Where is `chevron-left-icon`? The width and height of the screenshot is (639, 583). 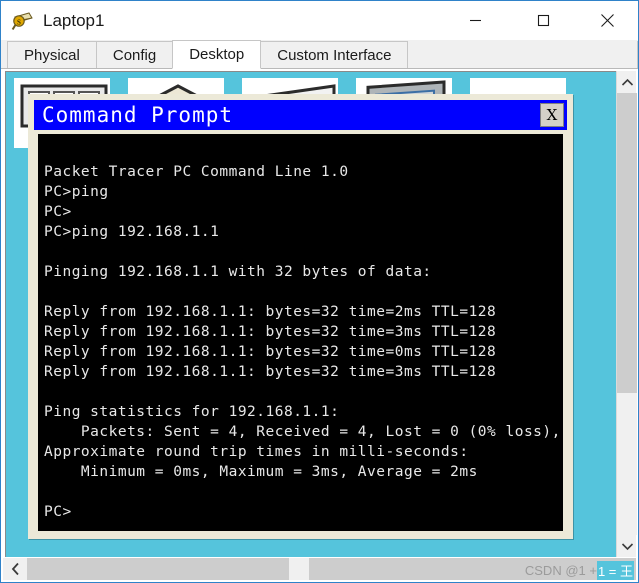
chevron-left-icon is located at coordinates (15, 569).